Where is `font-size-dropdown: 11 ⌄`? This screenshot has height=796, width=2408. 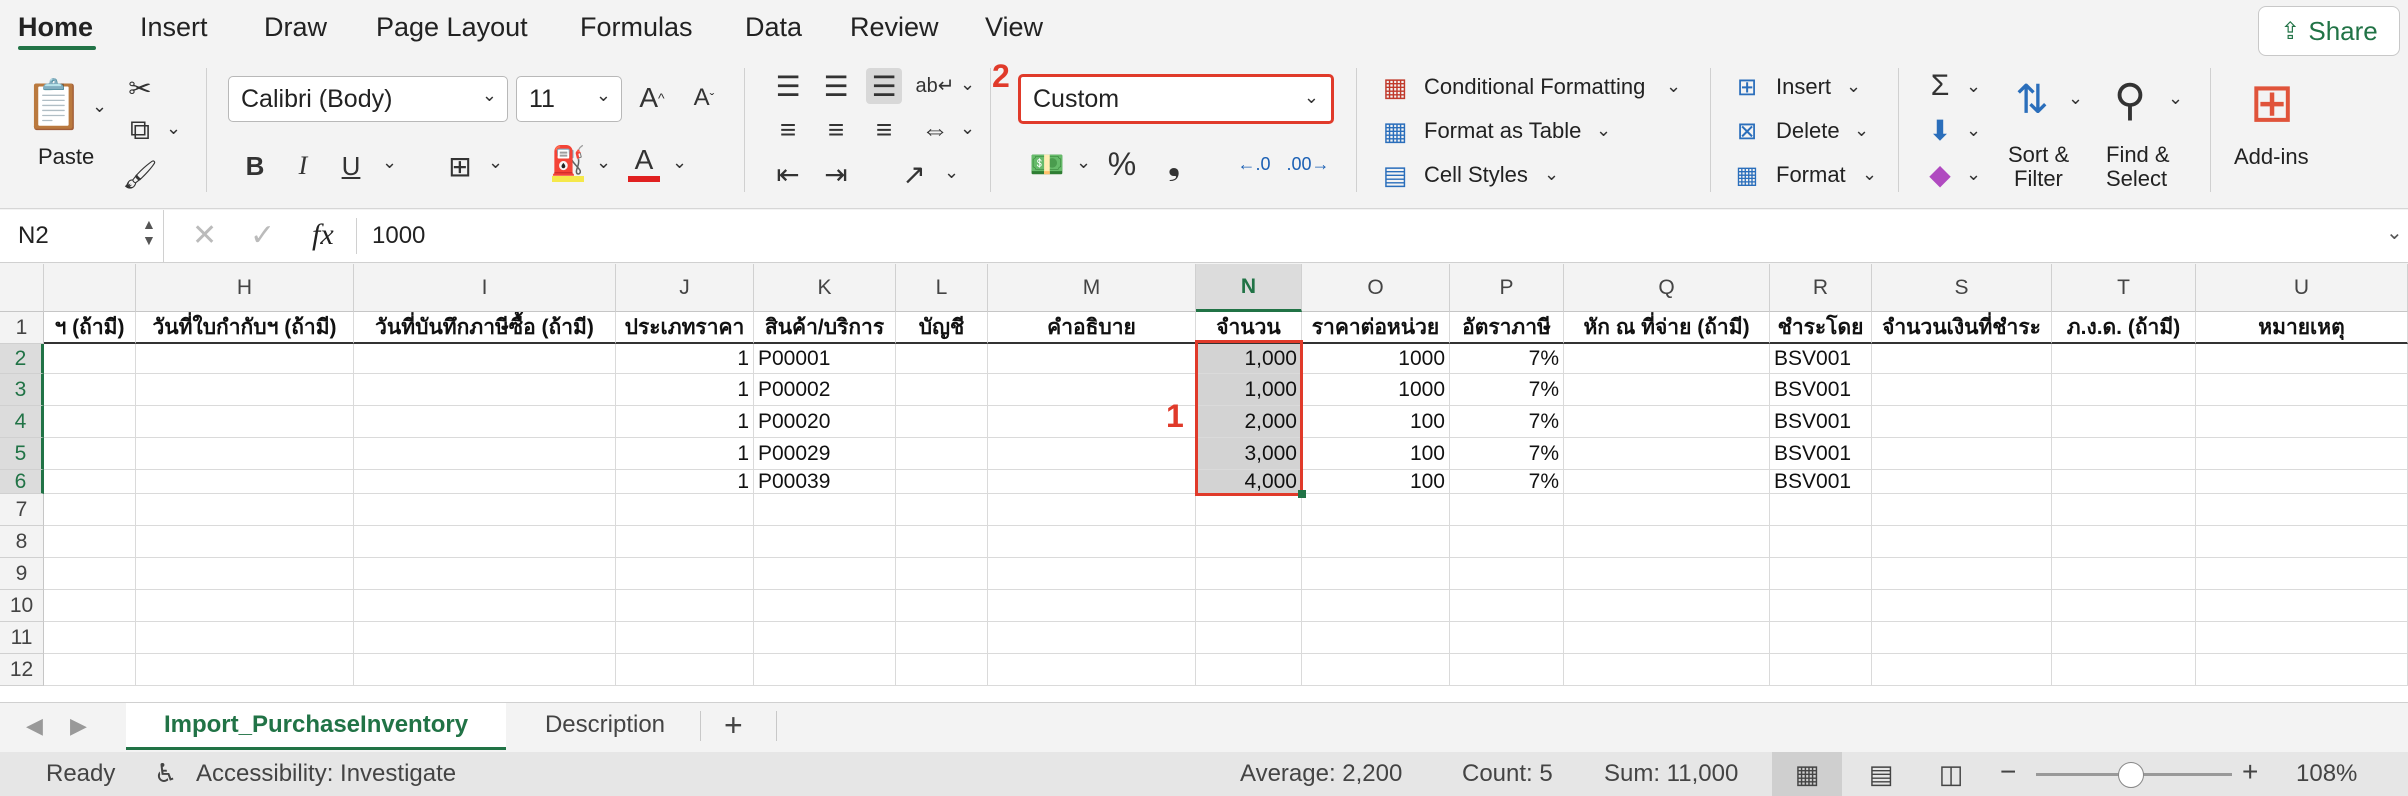 font-size-dropdown: 11 ⌄ is located at coordinates (569, 99).